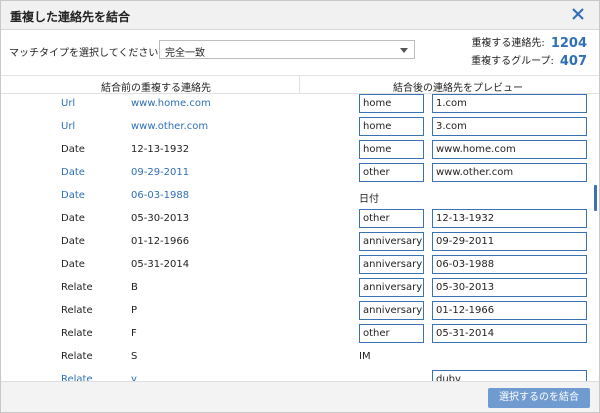 The image size is (600, 413). I want to click on table-row: Date 06-03-1988 日付, so click(296, 196).